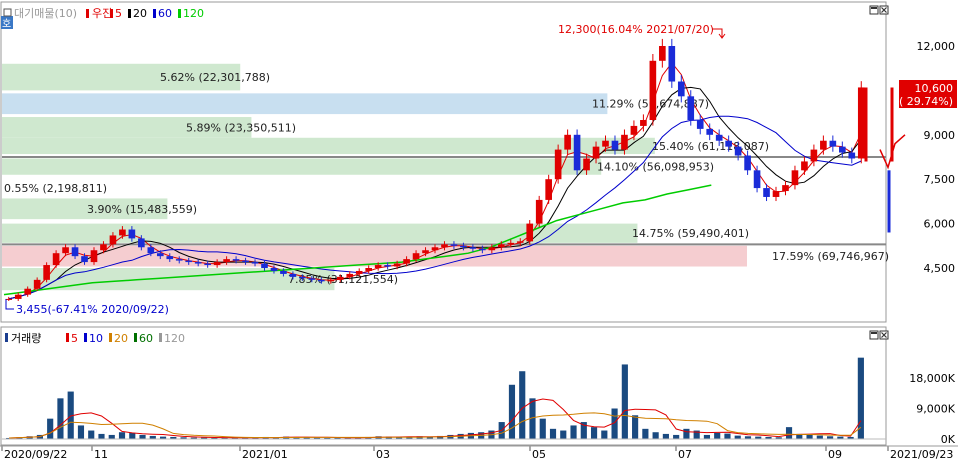 Image resolution: width=958 pixels, height=460 pixels. I want to click on corner-label: 호, so click(6, 24).